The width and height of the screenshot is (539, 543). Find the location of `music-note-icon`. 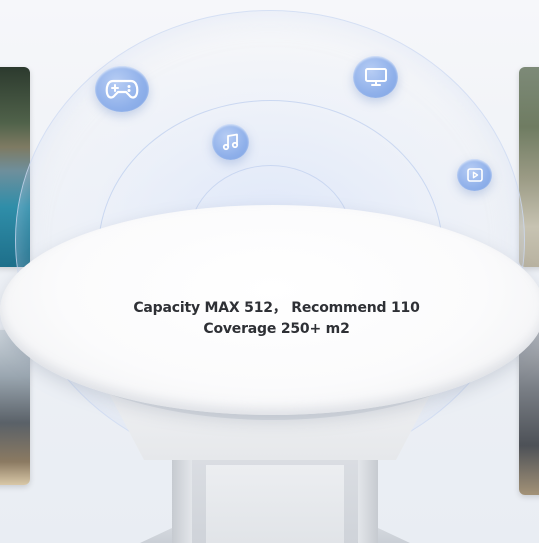

music-note-icon is located at coordinates (230, 142).